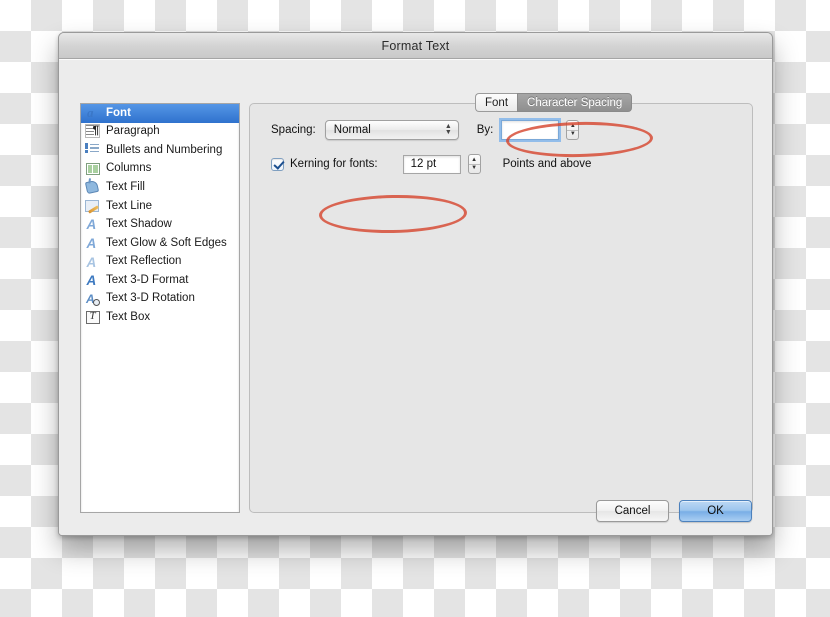 This screenshot has height=617, width=830. Describe the element at coordinates (530, 130) in the screenshot. I see `by-input` at that location.